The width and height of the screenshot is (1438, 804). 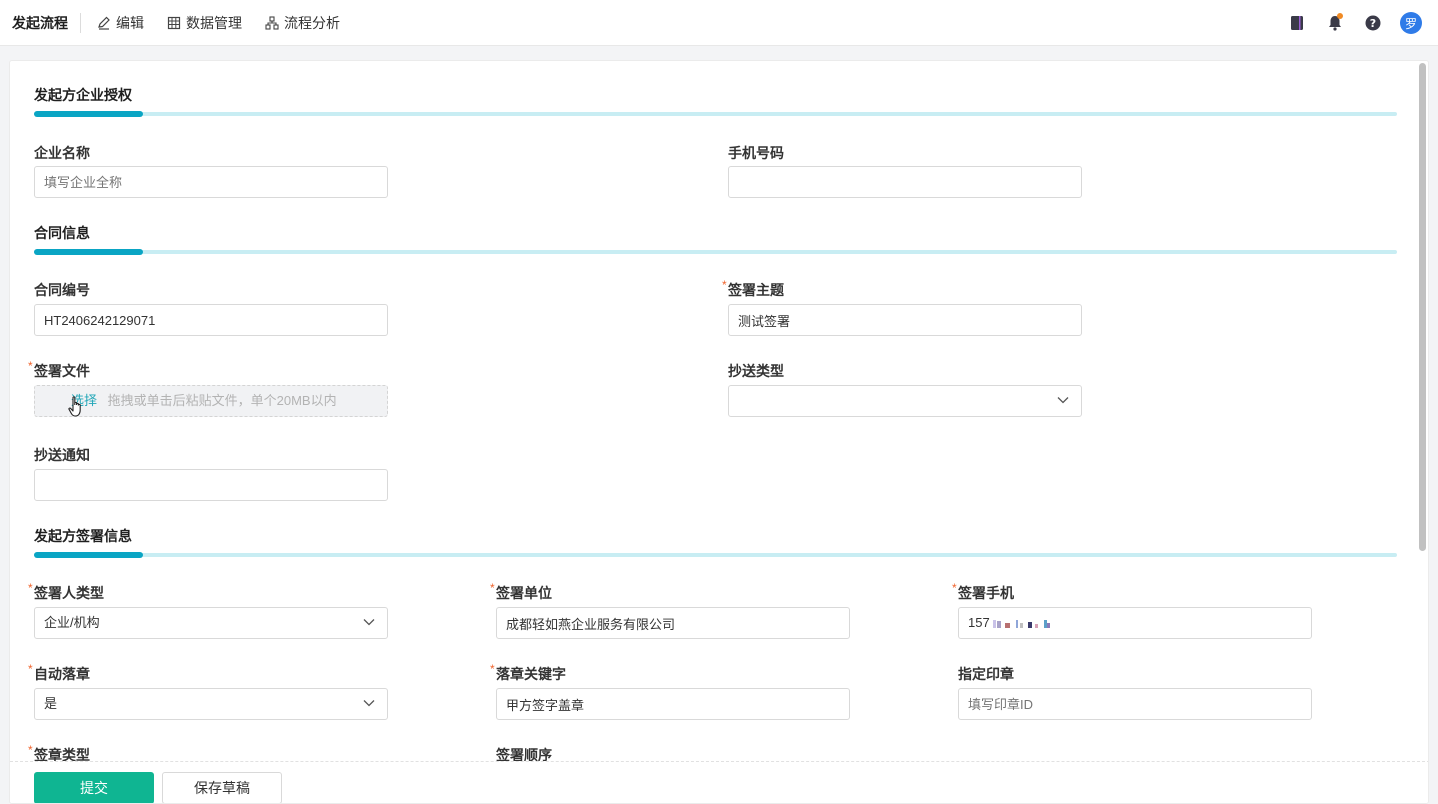 What do you see at coordinates (1135, 623) in the screenshot?
I see `sign-phone-input: 157` at bounding box center [1135, 623].